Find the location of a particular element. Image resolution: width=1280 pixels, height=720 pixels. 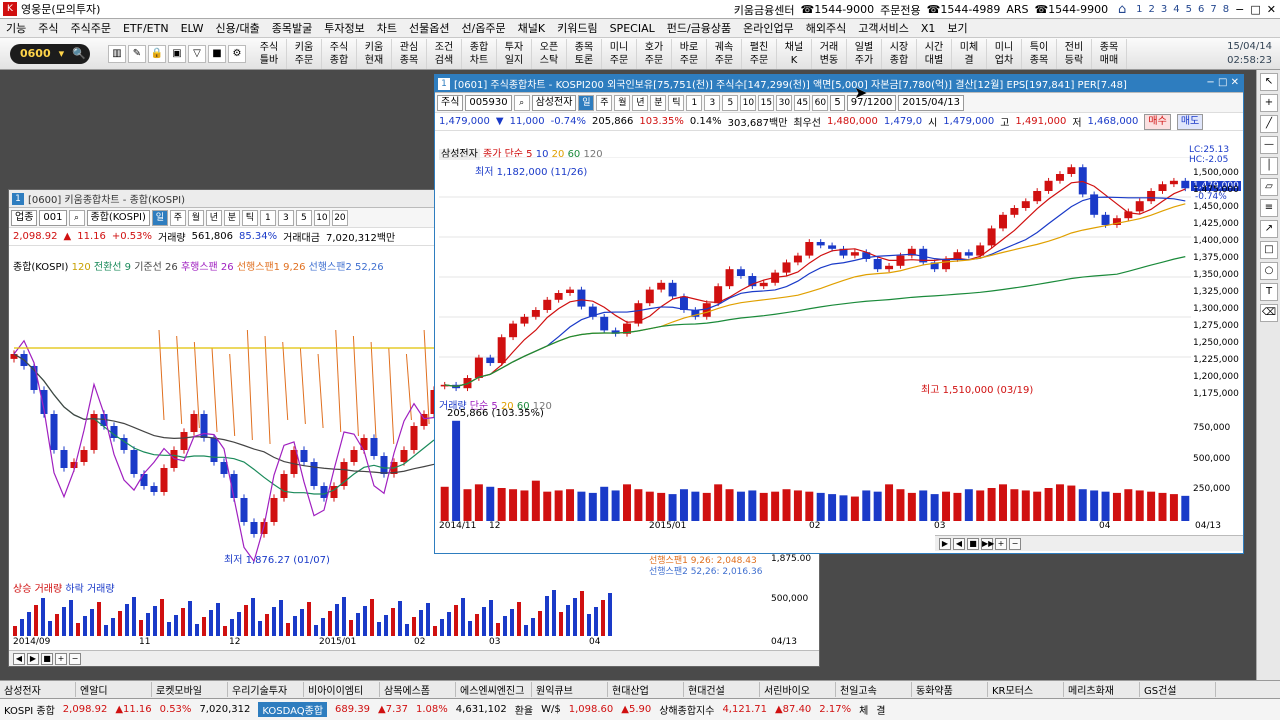

market-type-select: 업종 is located at coordinates (24, 217).